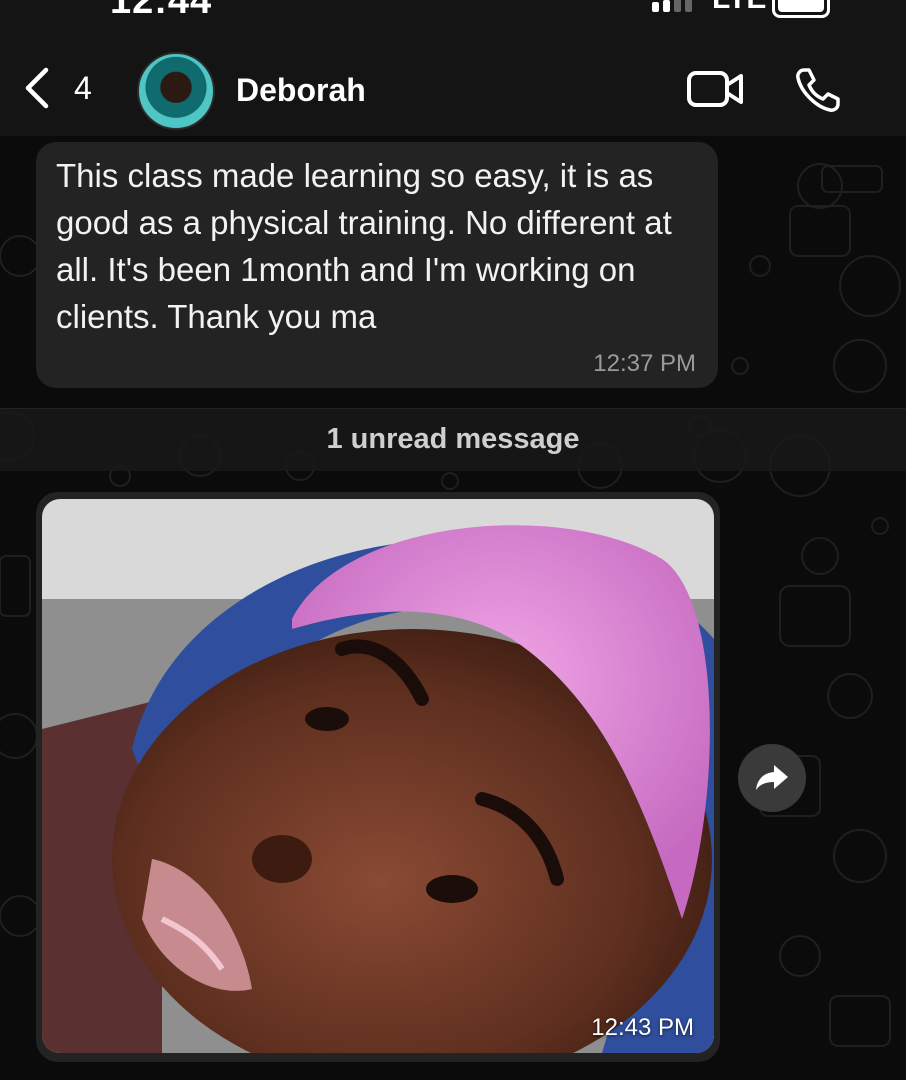 The height and width of the screenshot is (1080, 906). Describe the element at coordinates (176, 91) in the screenshot. I see `contact-avatar` at that location.